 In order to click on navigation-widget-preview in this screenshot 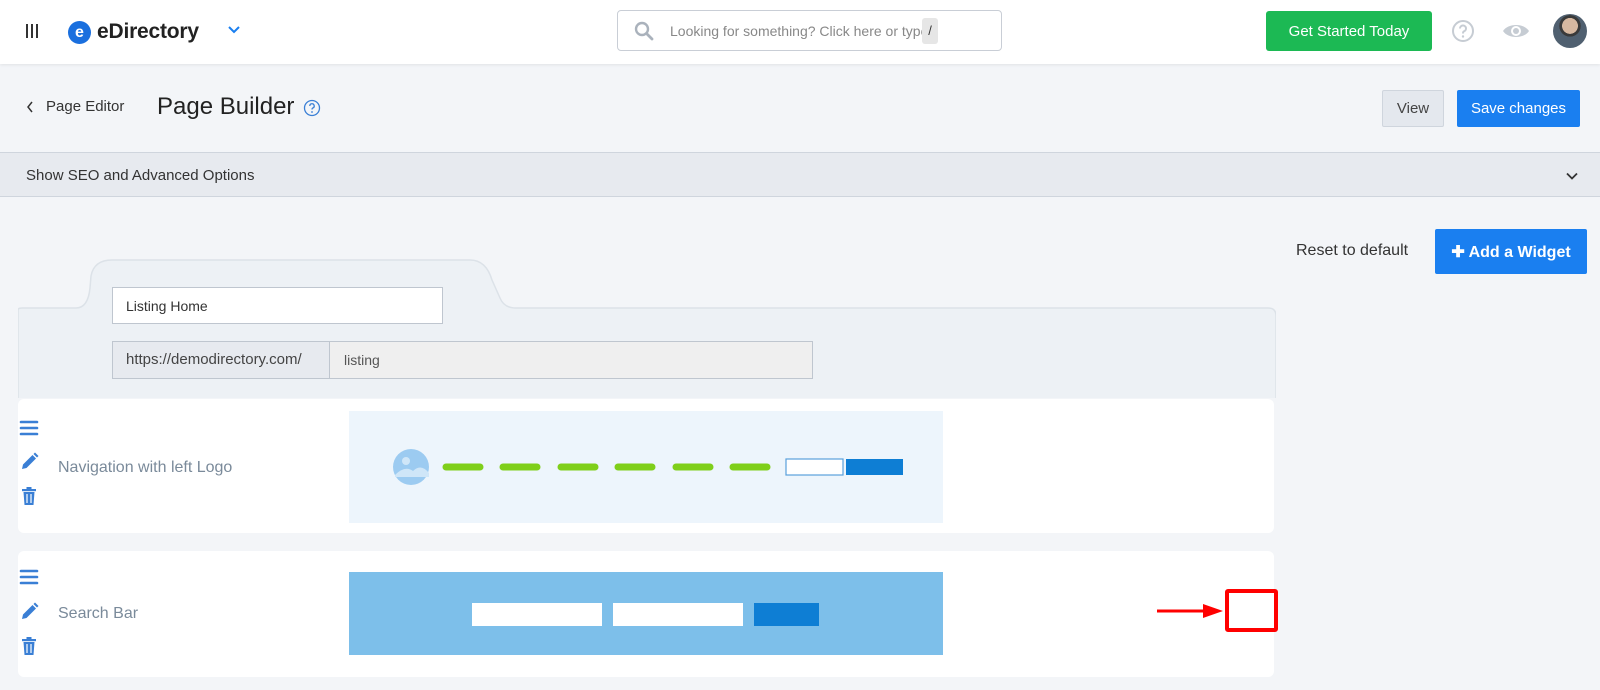, I will do `click(646, 467)`.